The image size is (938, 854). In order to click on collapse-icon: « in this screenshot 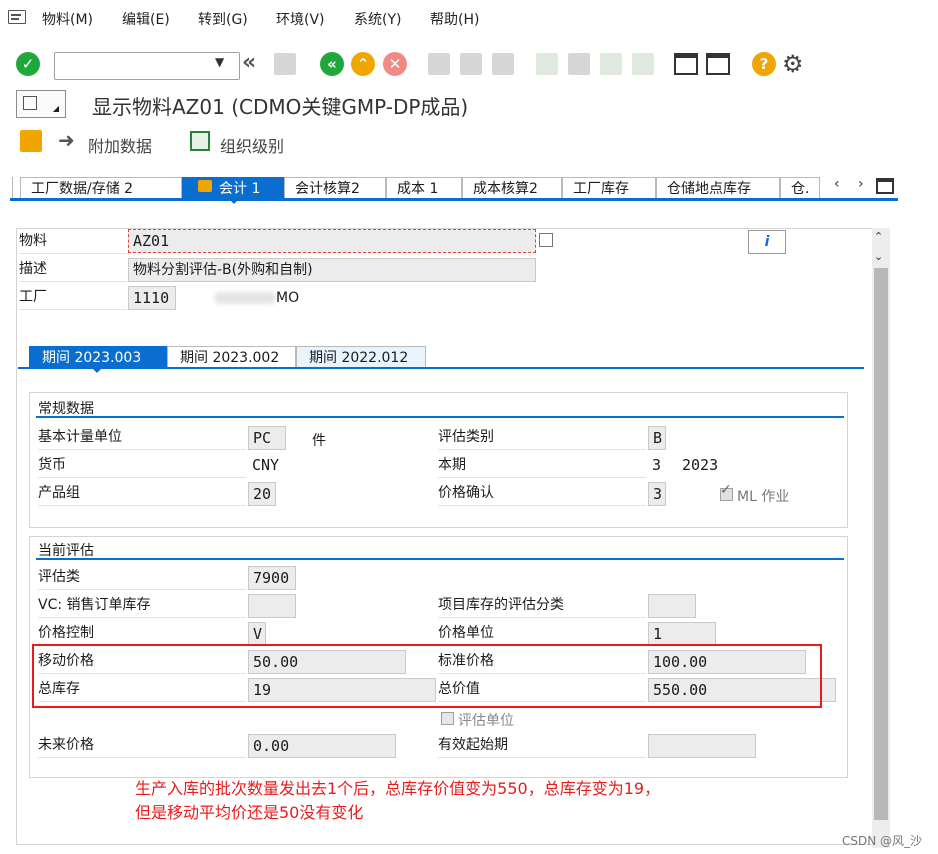, I will do `click(249, 62)`.